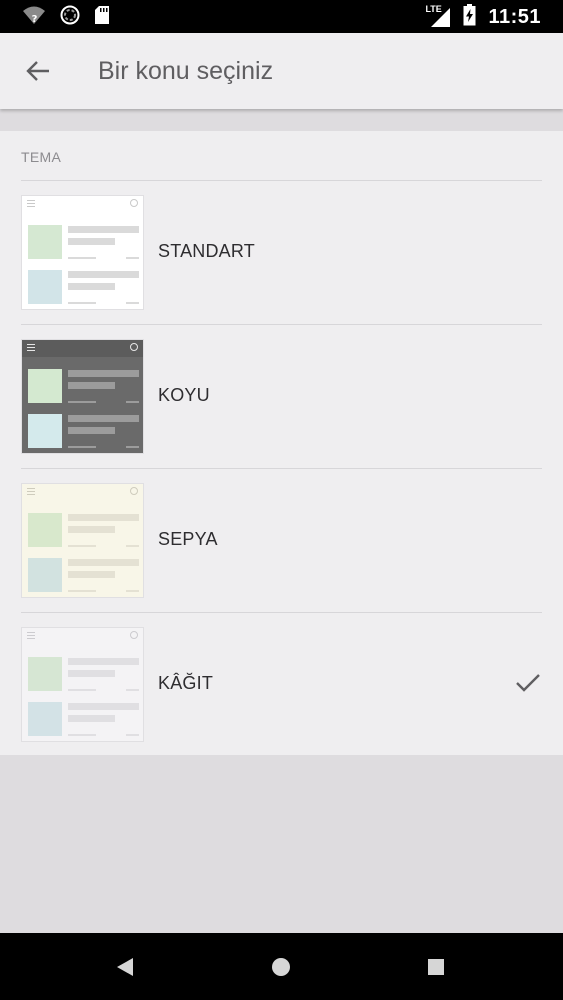 This screenshot has width=563, height=1000. Describe the element at coordinates (102, 17) in the screenshot. I see `sd-card-icon` at that location.